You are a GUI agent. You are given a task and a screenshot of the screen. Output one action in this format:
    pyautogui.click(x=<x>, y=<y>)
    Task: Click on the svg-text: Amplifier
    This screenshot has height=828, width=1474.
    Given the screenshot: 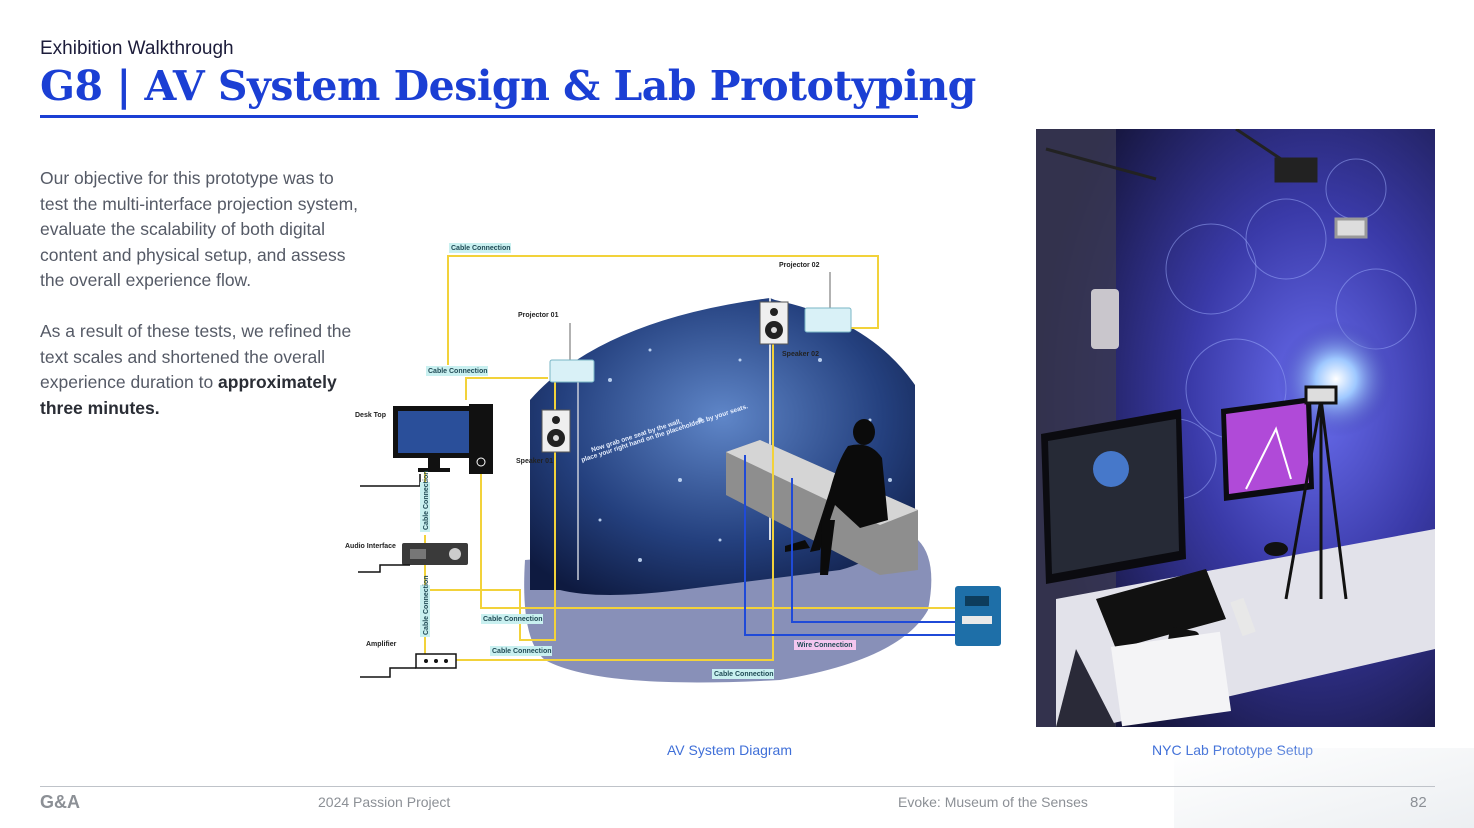 What is the action you would take?
    pyautogui.click(x=381, y=644)
    